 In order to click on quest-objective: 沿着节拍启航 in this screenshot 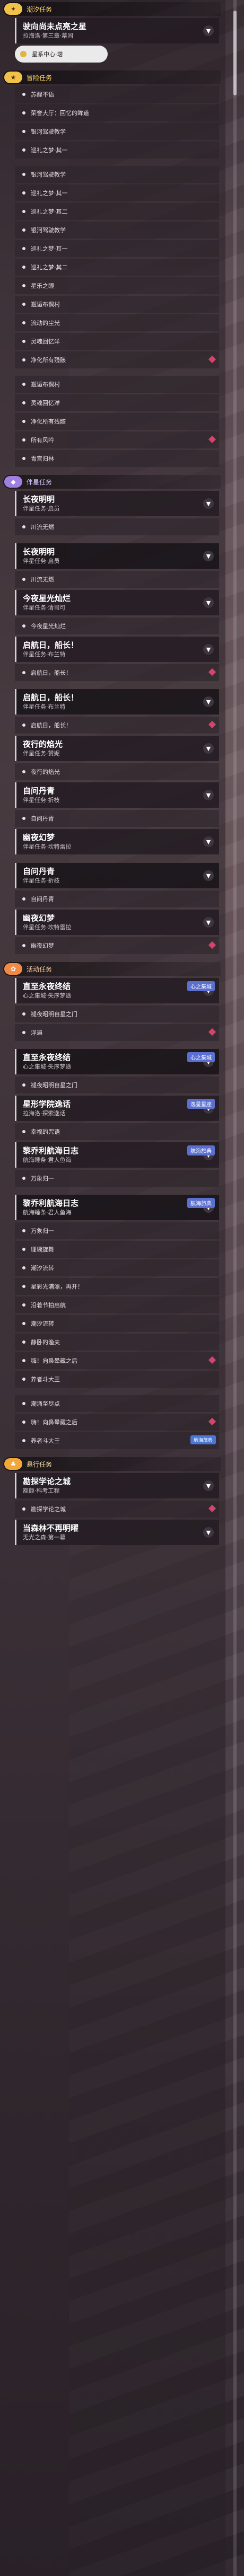, I will do `click(117, 1304)`.